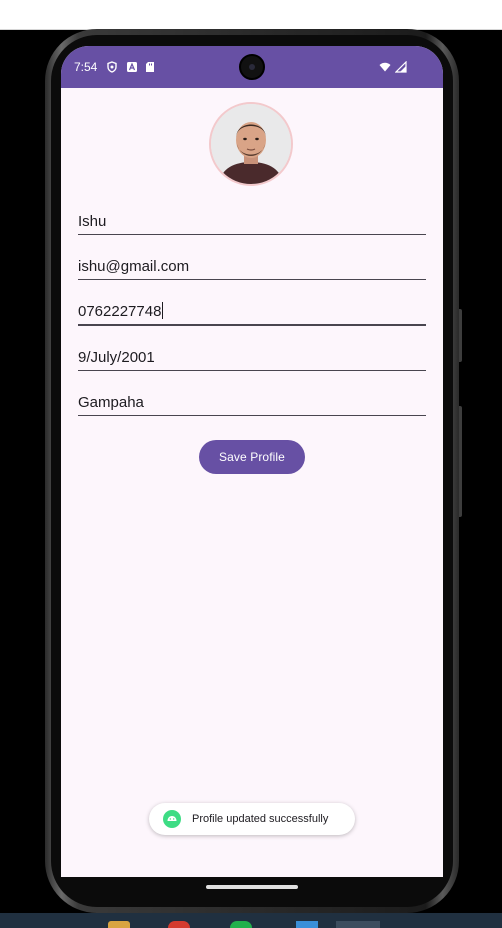  I want to click on name-value: Ishu, so click(92, 221).